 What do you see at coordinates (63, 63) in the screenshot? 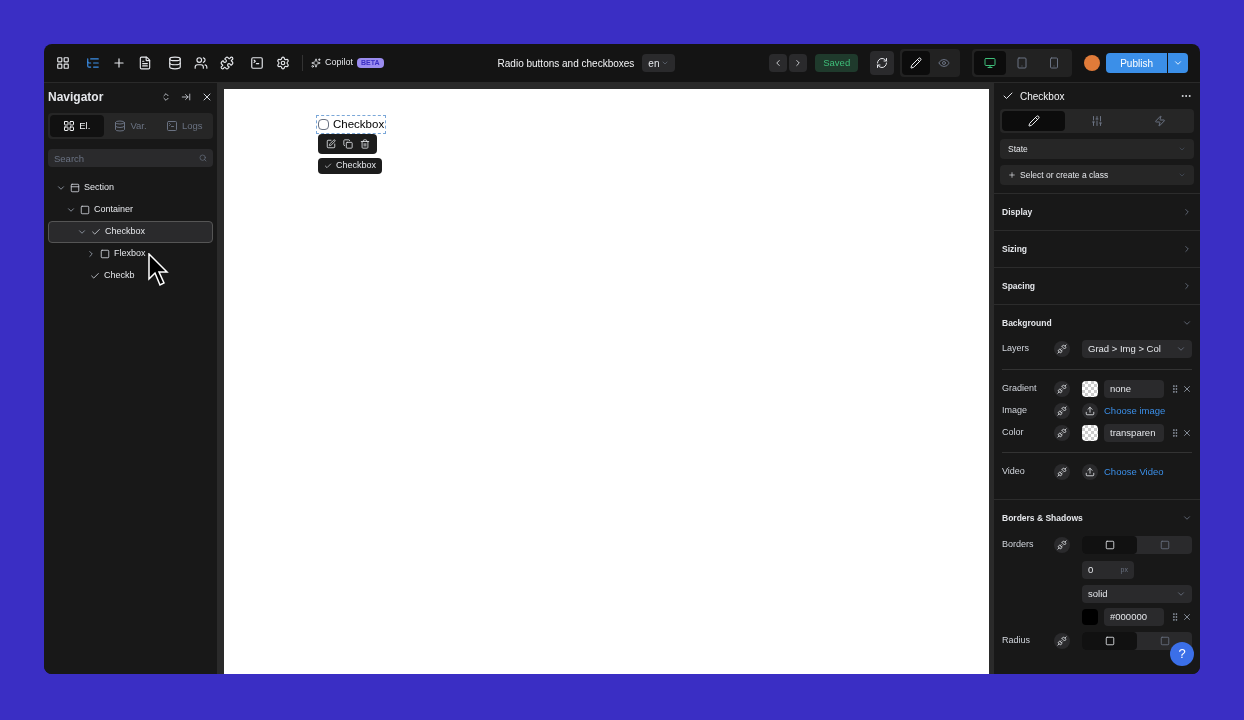
I see `apps-icon` at bounding box center [63, 63].